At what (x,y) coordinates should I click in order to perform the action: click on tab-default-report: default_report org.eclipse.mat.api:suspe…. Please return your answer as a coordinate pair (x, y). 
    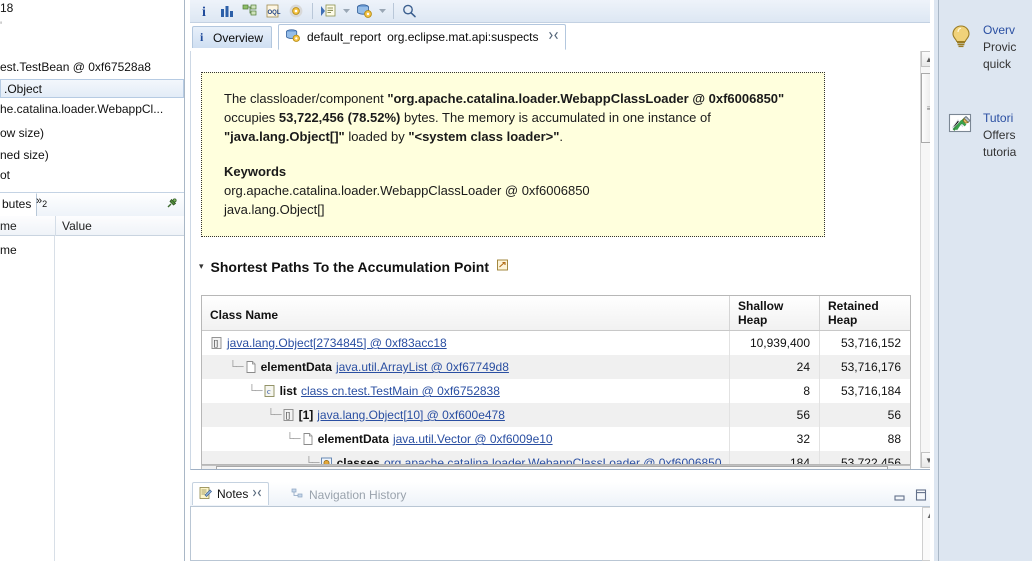
    Looking at the image, I should click on (422, 37).